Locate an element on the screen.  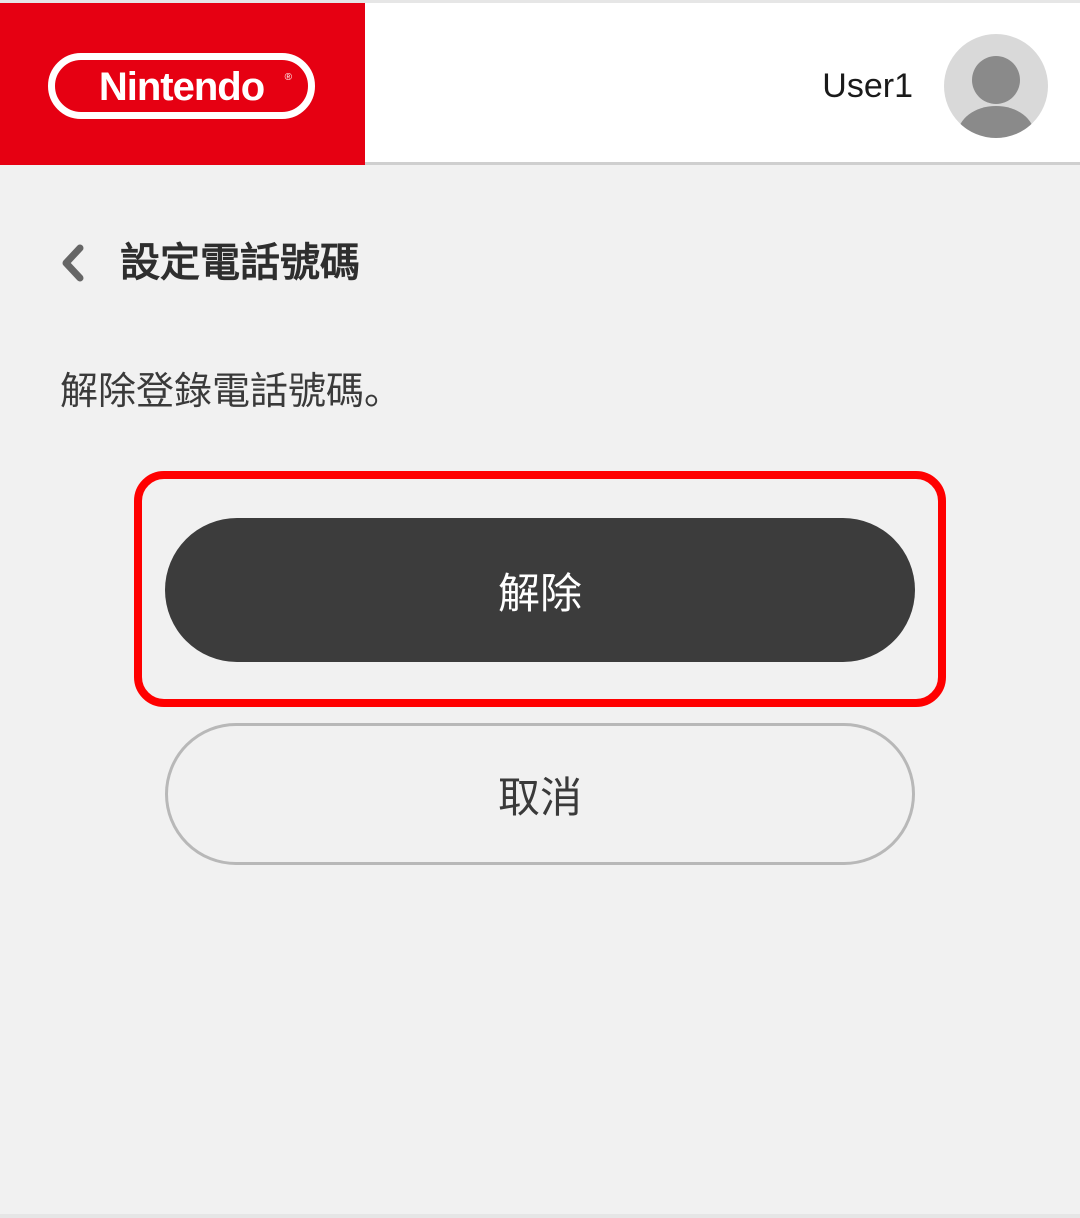
cancel-button: 取消 is located at coordinates (540, 794).